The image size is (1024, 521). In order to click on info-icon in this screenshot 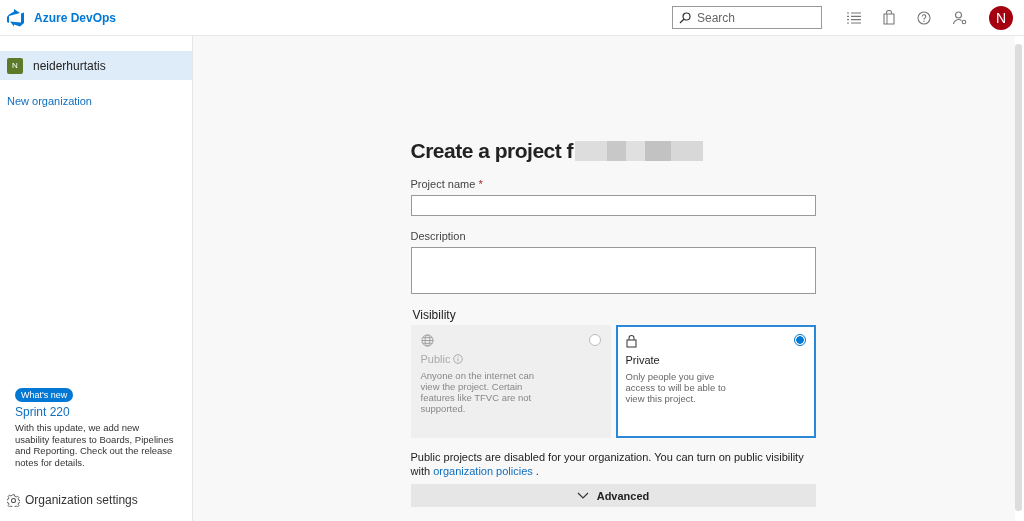, I will do `click(458, 359)`.